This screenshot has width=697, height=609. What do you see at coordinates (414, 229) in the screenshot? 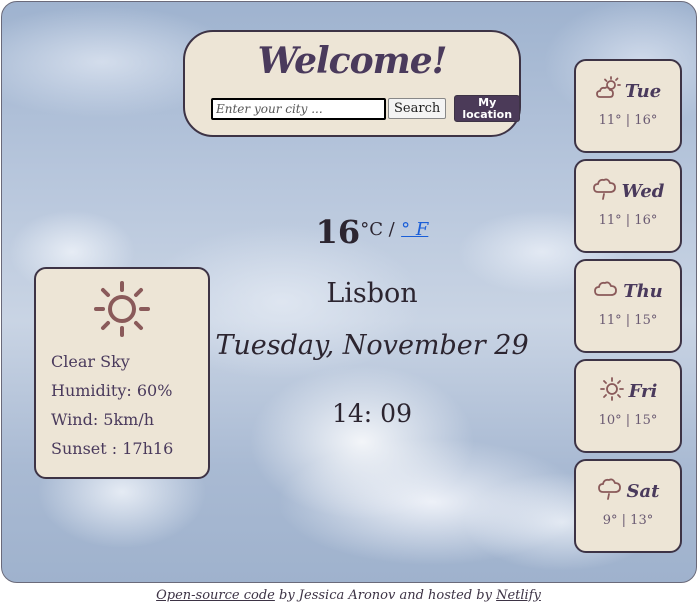
I see `fahrenheit-link: ° F` at bounding box center [414, 229].